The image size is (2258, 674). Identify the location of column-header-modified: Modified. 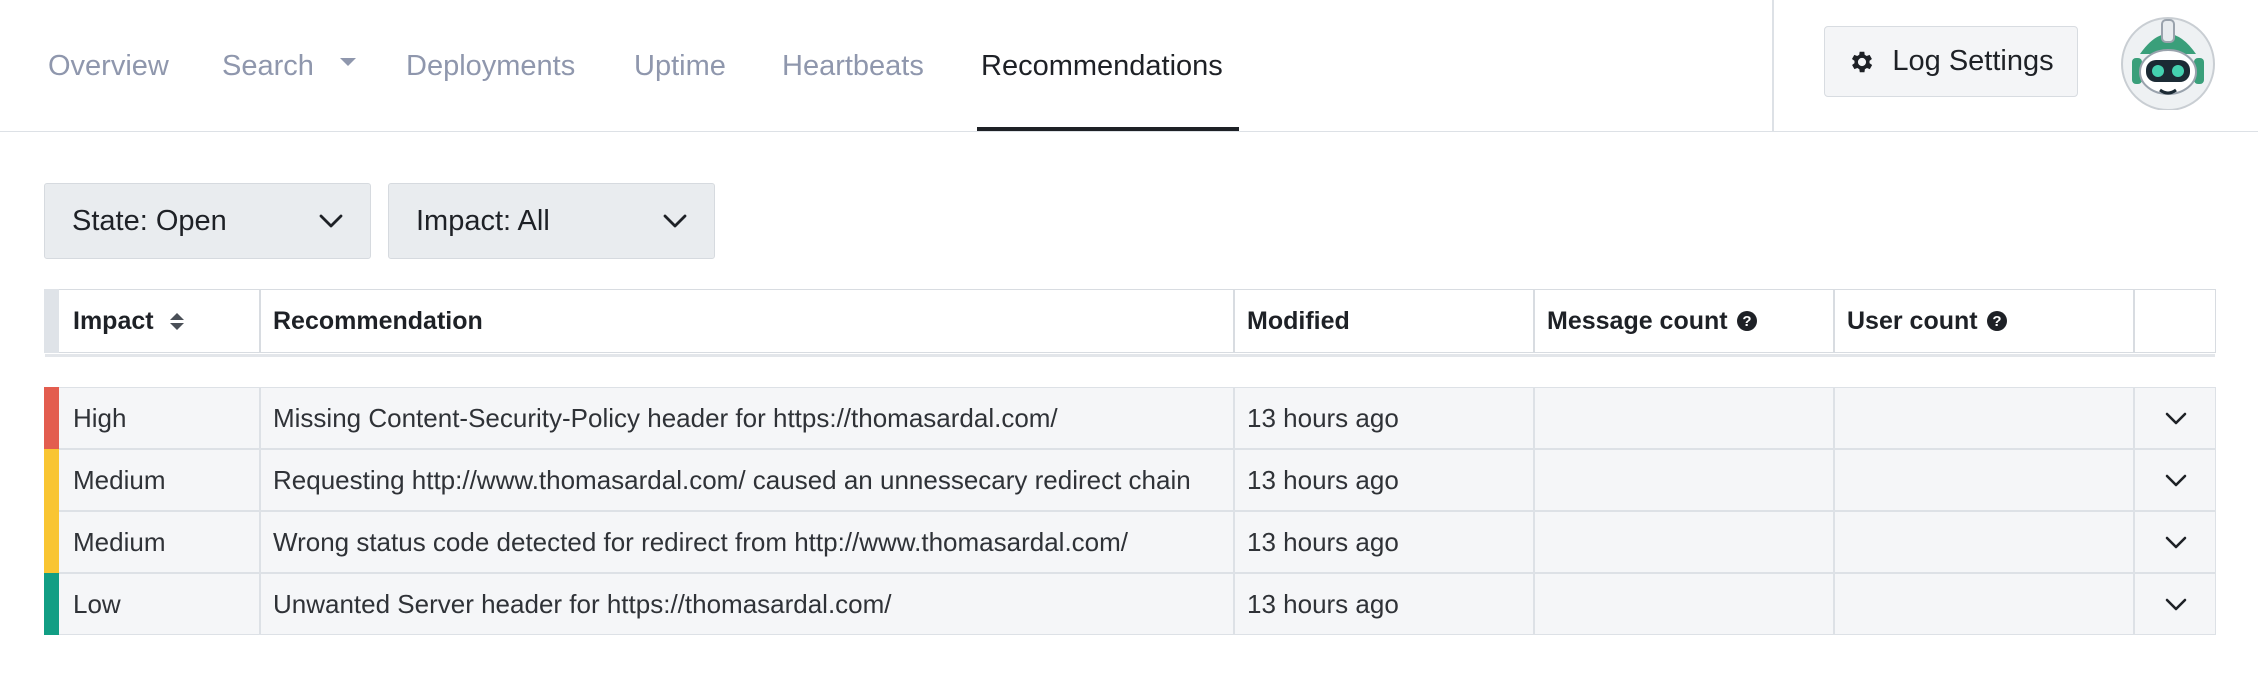
(1298, 320).